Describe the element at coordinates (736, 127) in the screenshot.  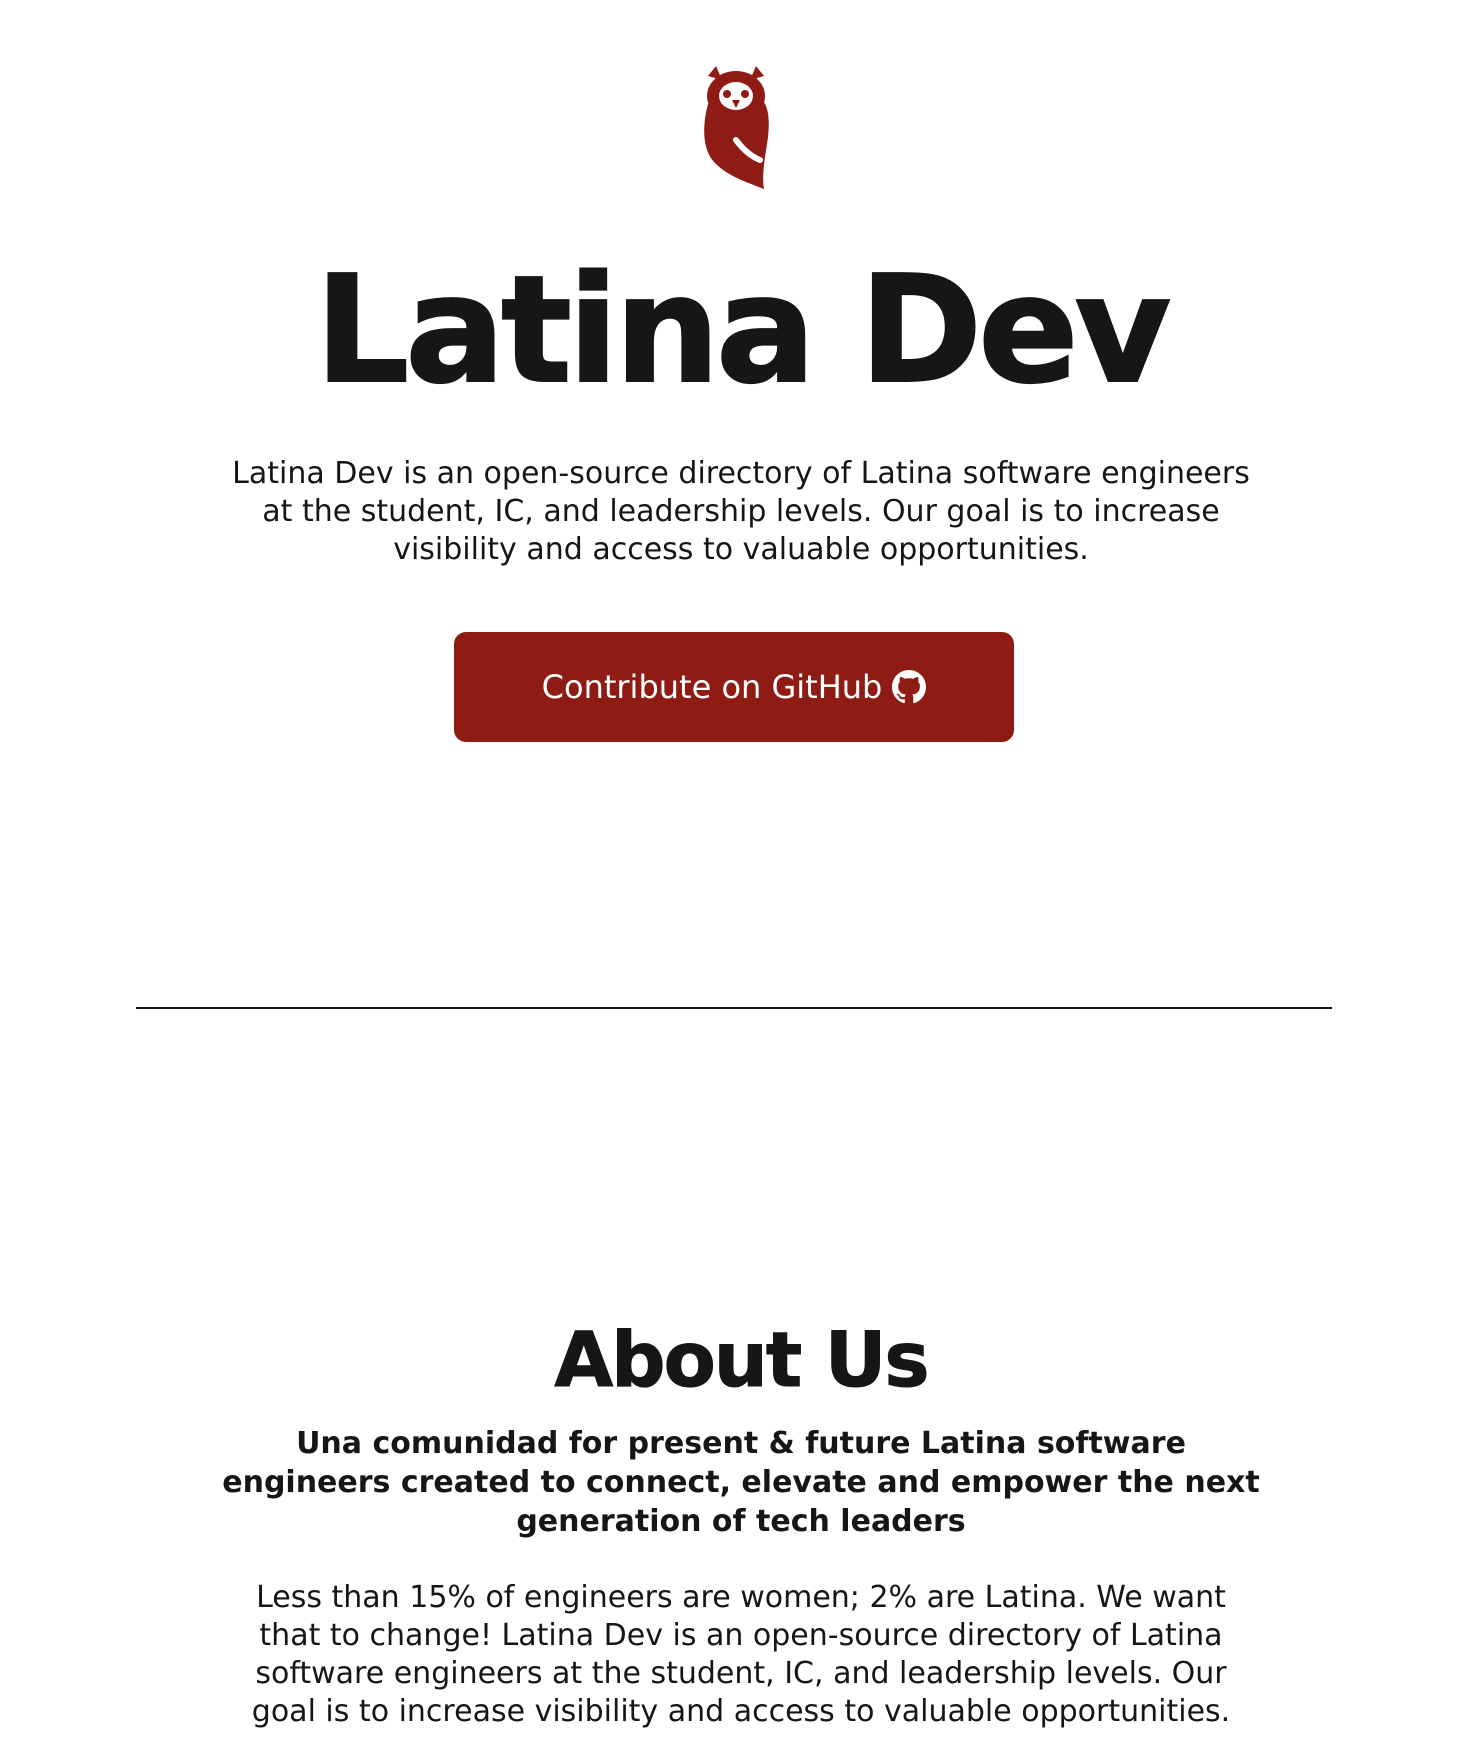
I see `owl-logo-icon` at that location.